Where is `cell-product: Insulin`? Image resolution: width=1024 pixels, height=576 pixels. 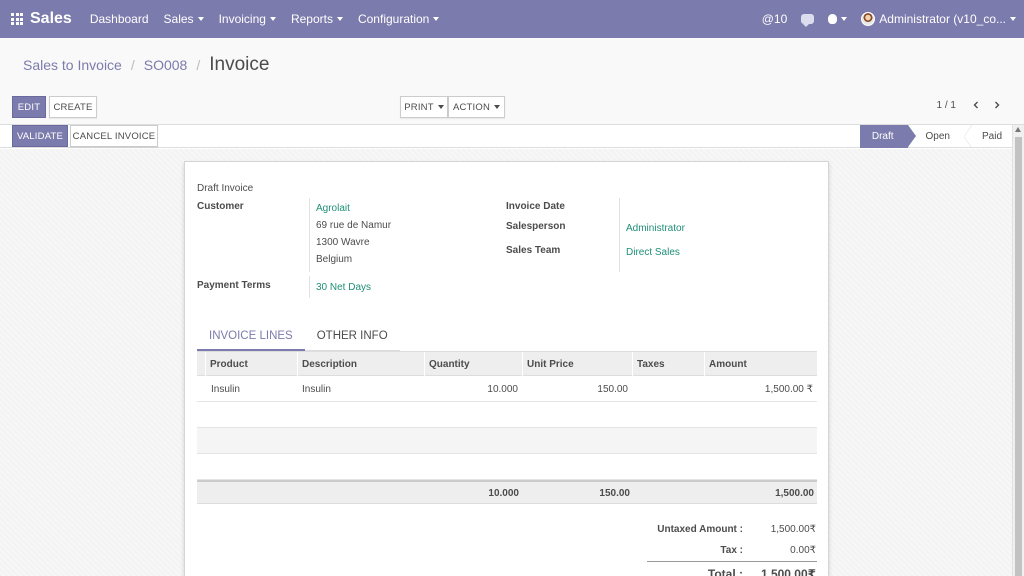
cell-product: Insulin is located at coordinates (225, 389).